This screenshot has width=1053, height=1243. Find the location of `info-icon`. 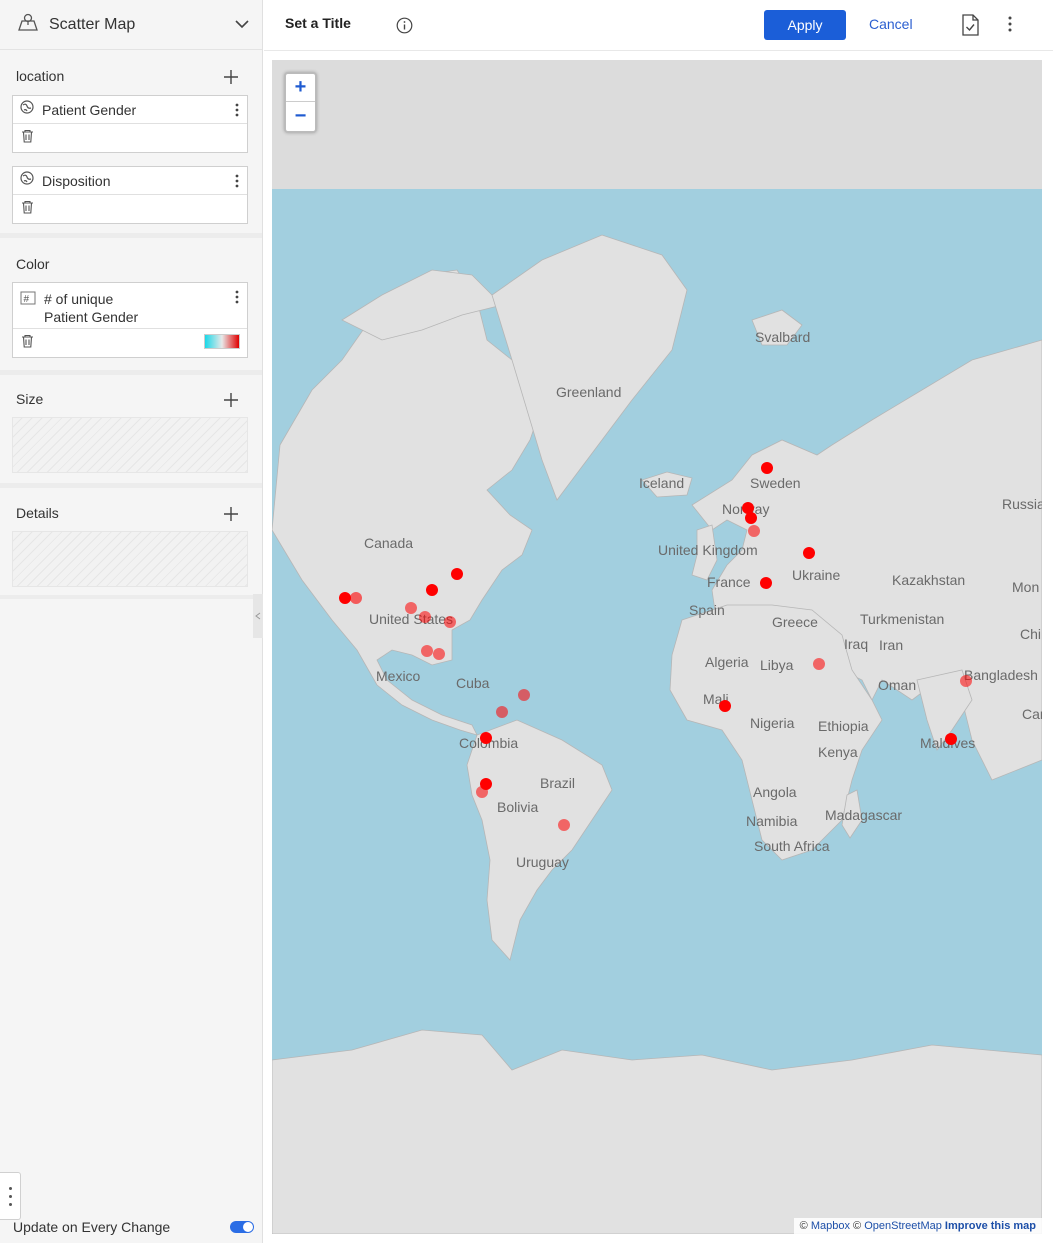

info-icon is located at coordinates (404, 28).